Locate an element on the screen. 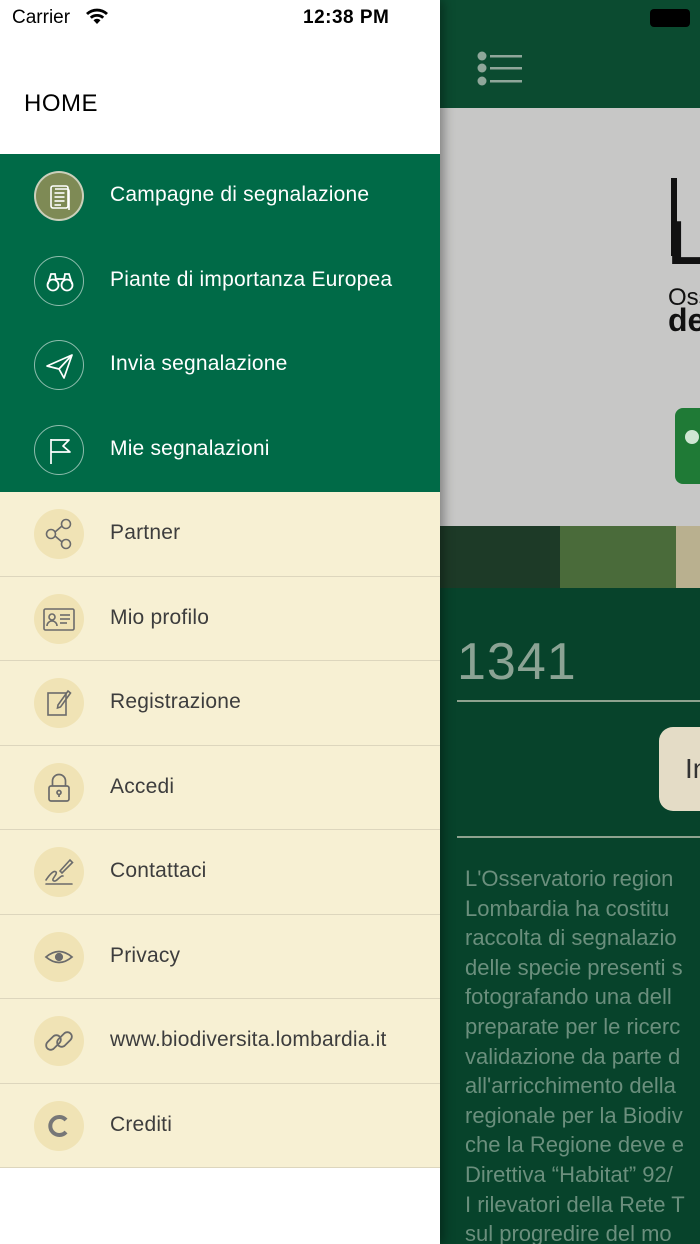  top-bar is located at coordinates (570, 54).